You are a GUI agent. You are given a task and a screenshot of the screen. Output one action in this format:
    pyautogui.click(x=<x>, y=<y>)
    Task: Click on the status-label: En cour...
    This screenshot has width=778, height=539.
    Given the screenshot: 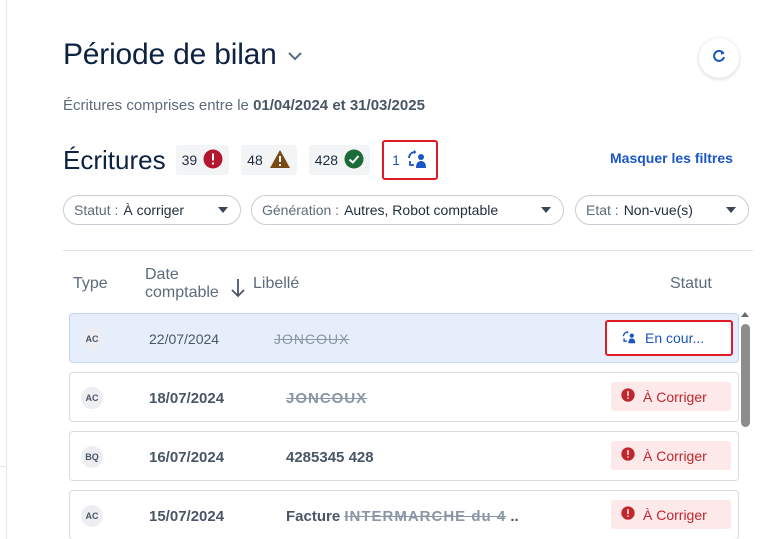 What is the action you would take?
    pyautogui.click(x=675, y=338)
    